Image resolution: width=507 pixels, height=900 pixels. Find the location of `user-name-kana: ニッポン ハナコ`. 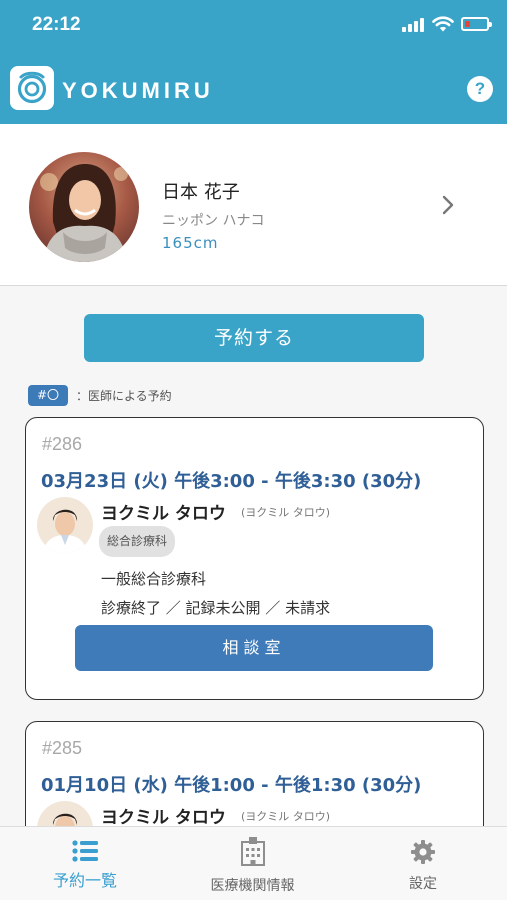

user-name-kana: ニッポン ハナコ is located at coordinates (213, 221).